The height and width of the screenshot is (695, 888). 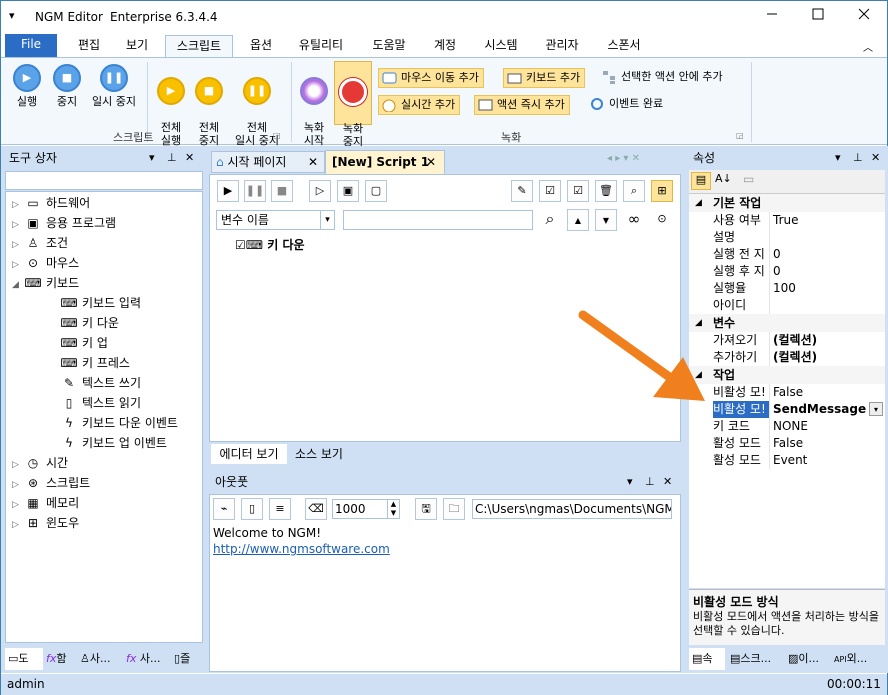 What do you see at coordinates (94, 383) in the screenshot?
I see `toolbox-item: ✎ 텍스트 쓰기` at bounding box center [94, 383].